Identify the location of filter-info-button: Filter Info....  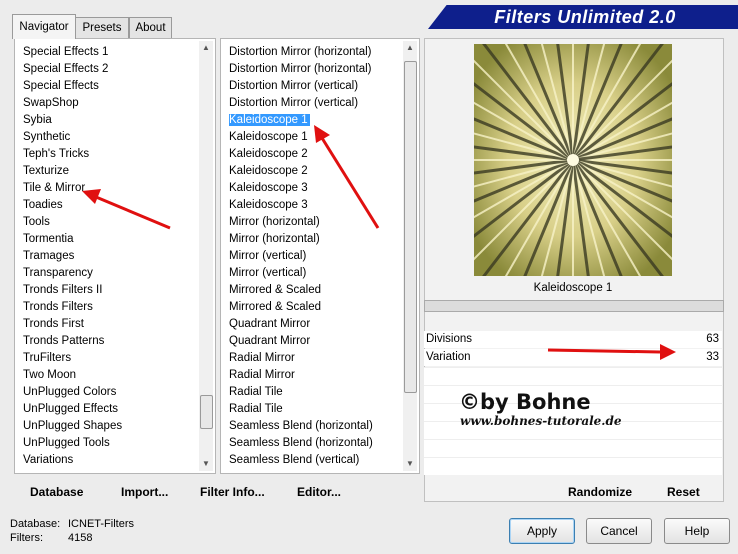
(232, 492).